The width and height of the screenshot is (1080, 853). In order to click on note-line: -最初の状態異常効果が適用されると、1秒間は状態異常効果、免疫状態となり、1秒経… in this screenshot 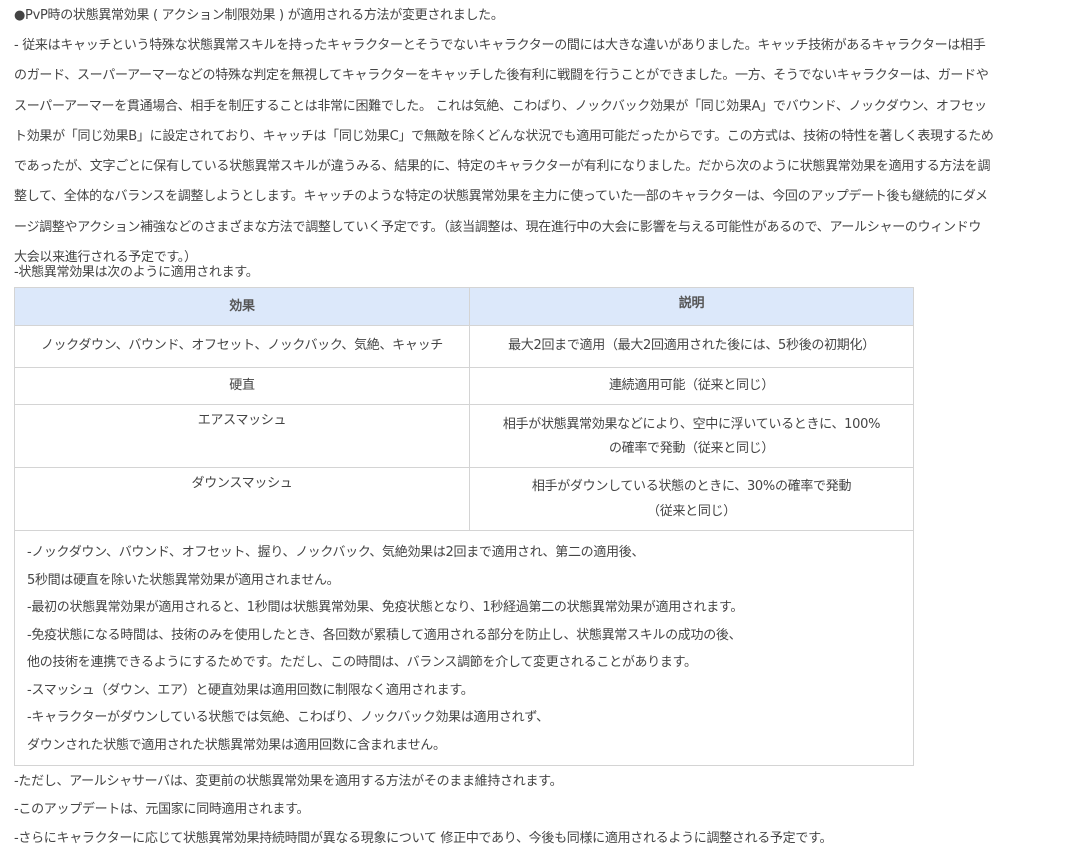, I will do `click(385, 607)`.